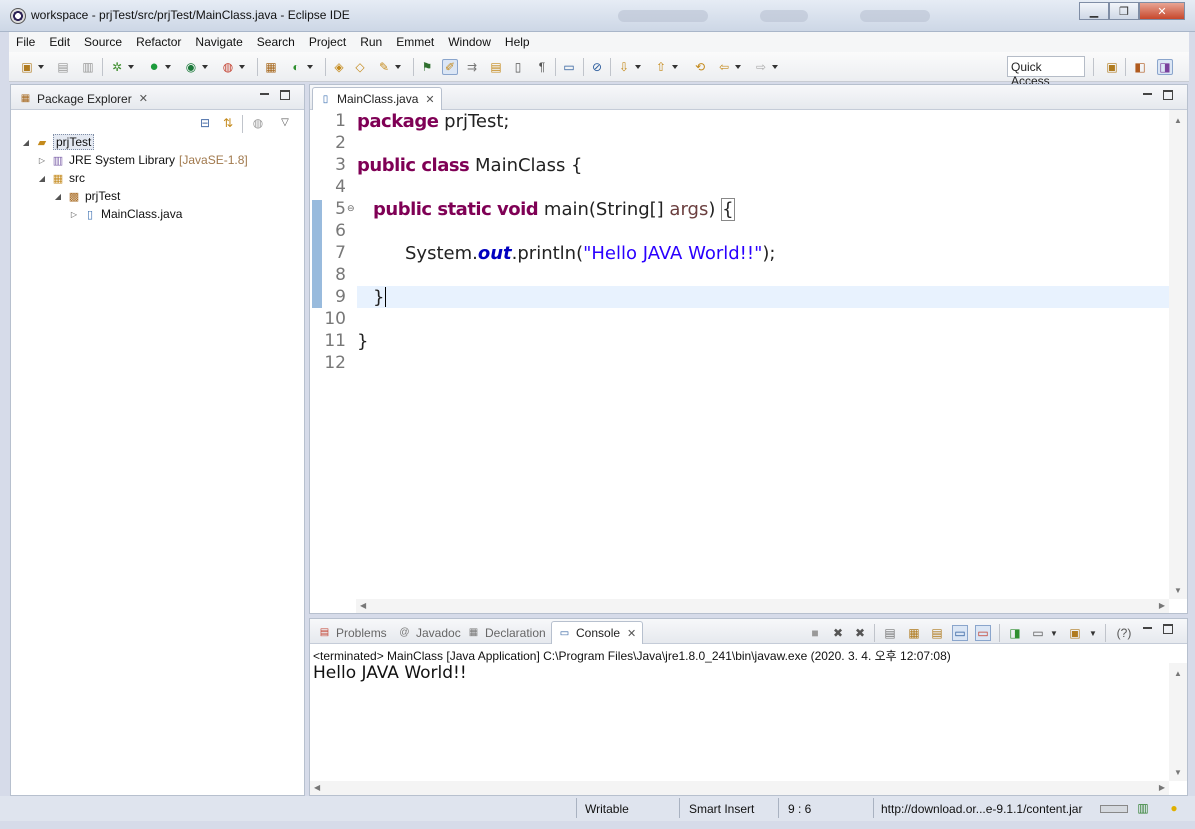 The width and height of the screenshot is (1195, 829). What do you see at coordinates (860, 633) in the screenshot?
I see `remove-all-terminated-icon: ✖` at bounding box center [860, 633].